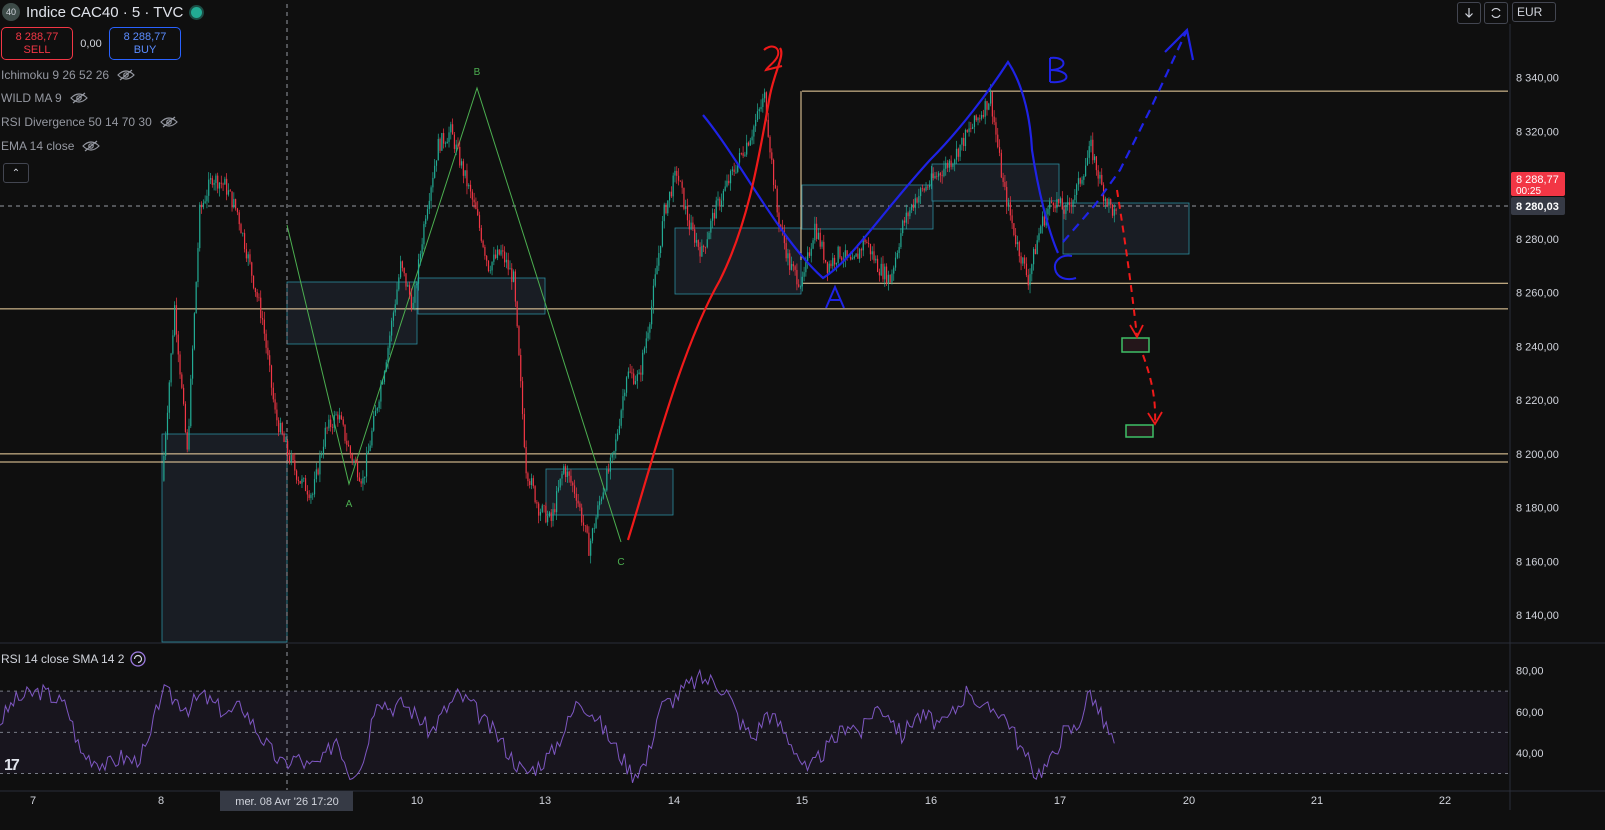  What do you see at coordinates (161, 801) in the screenshot?
I see `time-tick-label: 8` at bounding box center [161, 801].